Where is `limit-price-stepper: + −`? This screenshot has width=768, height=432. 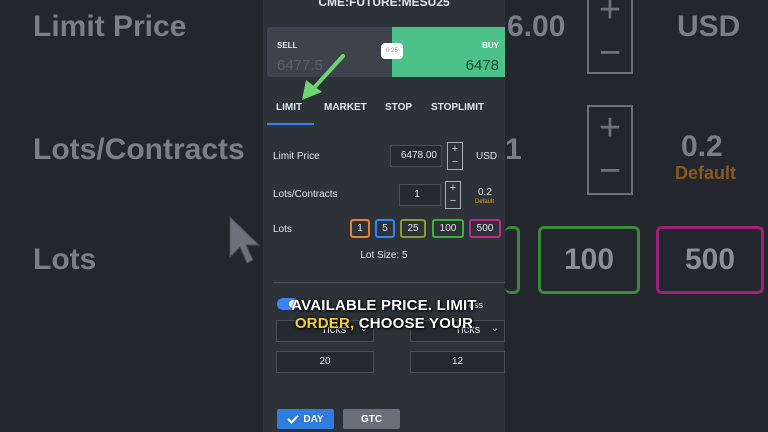
limit-price-stepper: + − is located at coordinates (455, 156).